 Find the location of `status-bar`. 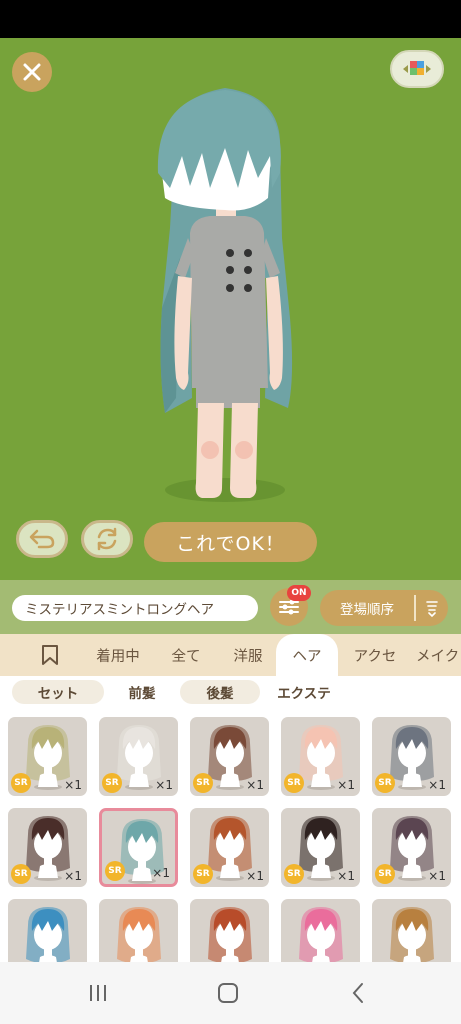

status-bar is located at coordinates (230, 19).